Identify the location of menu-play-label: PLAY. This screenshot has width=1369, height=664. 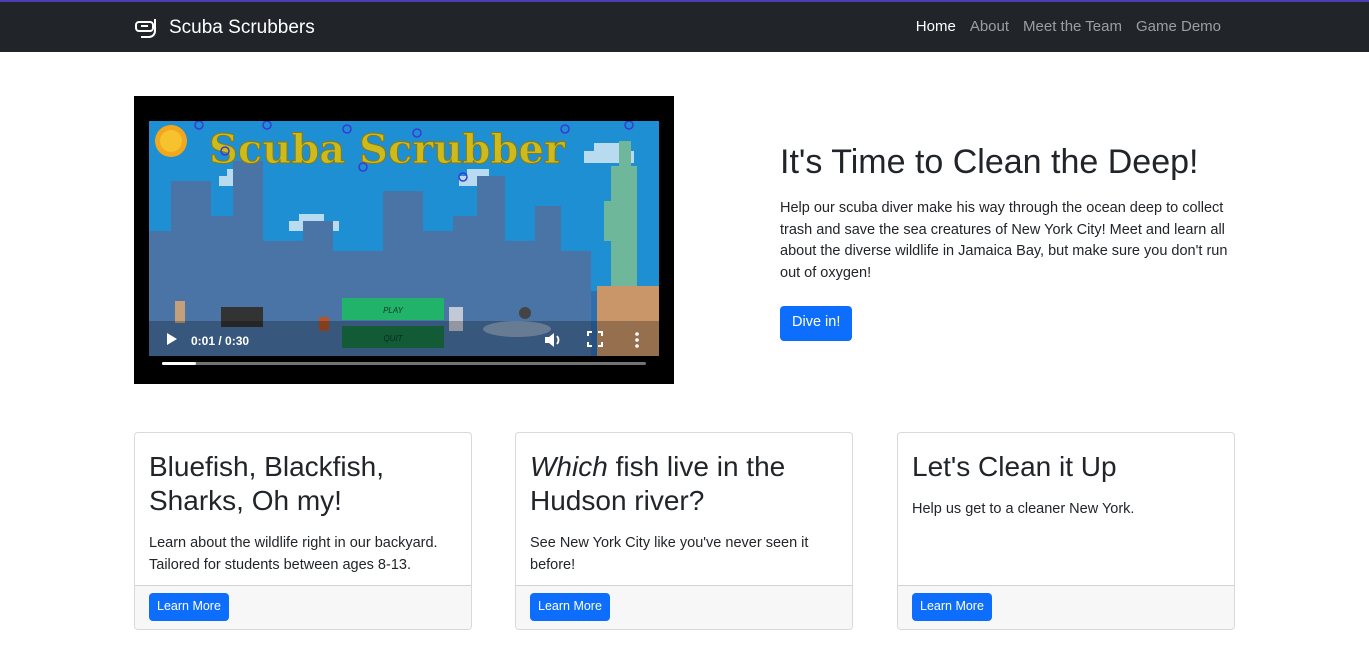
(393, 310).